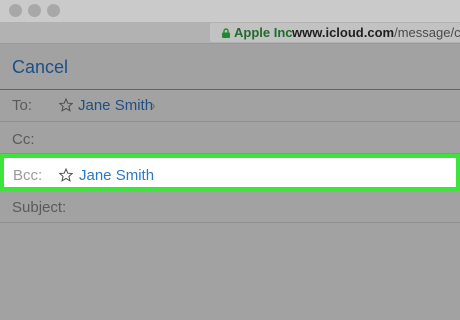 The height and width of the screenshot is (320, 460). Describe the element at coordinates (226, 33) in the screenshot. I see `lock-icon` at that location.